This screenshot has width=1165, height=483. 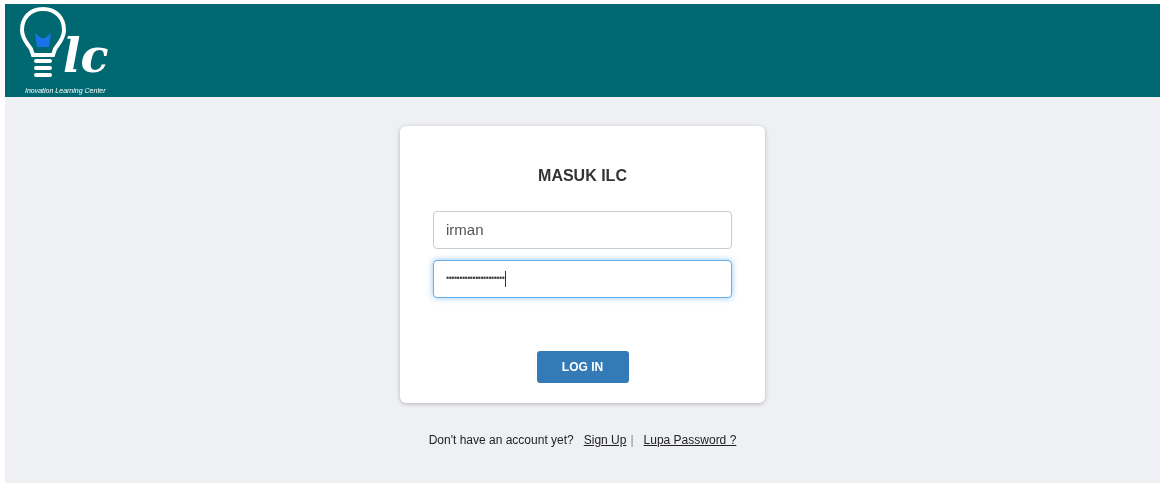 I want to click on forgot-password-link: Lupa Password ?, so click(x=690, y=440).